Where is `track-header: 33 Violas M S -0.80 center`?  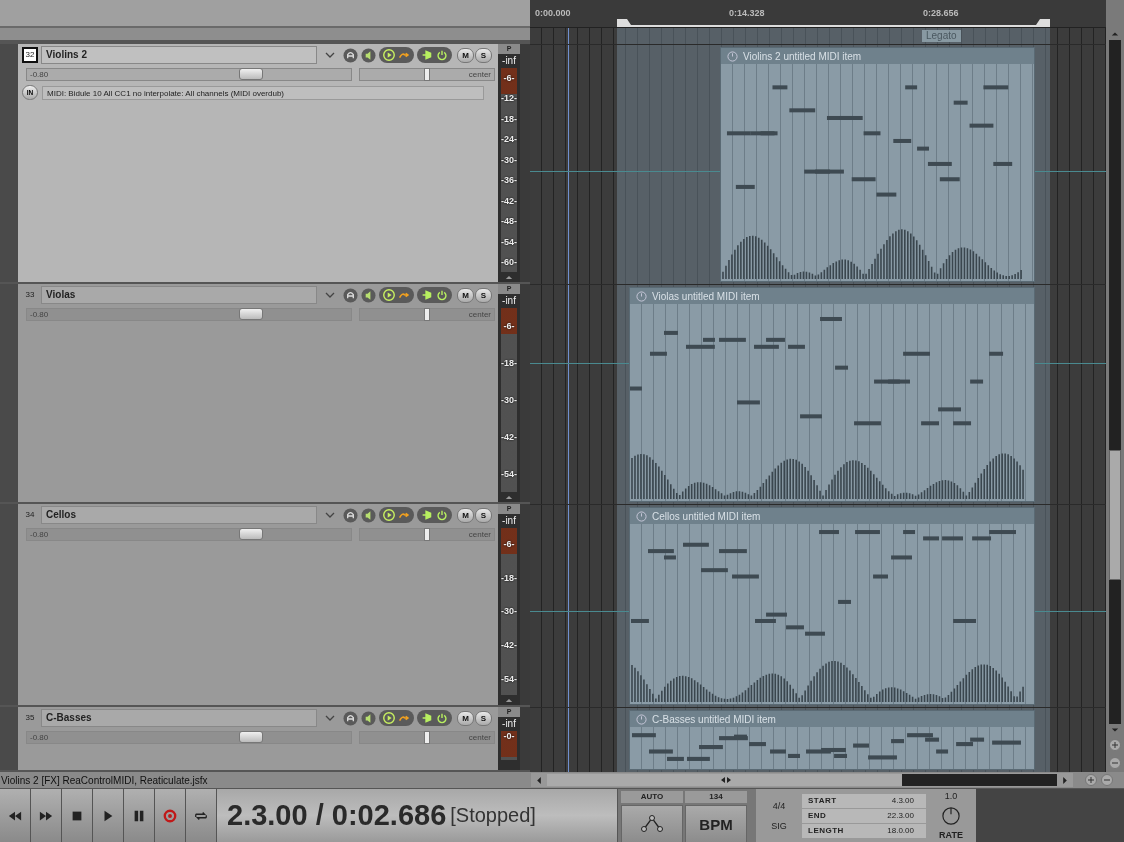
track-header: 33 Violas M S -0.80 center is located at coordinates (258, 393).